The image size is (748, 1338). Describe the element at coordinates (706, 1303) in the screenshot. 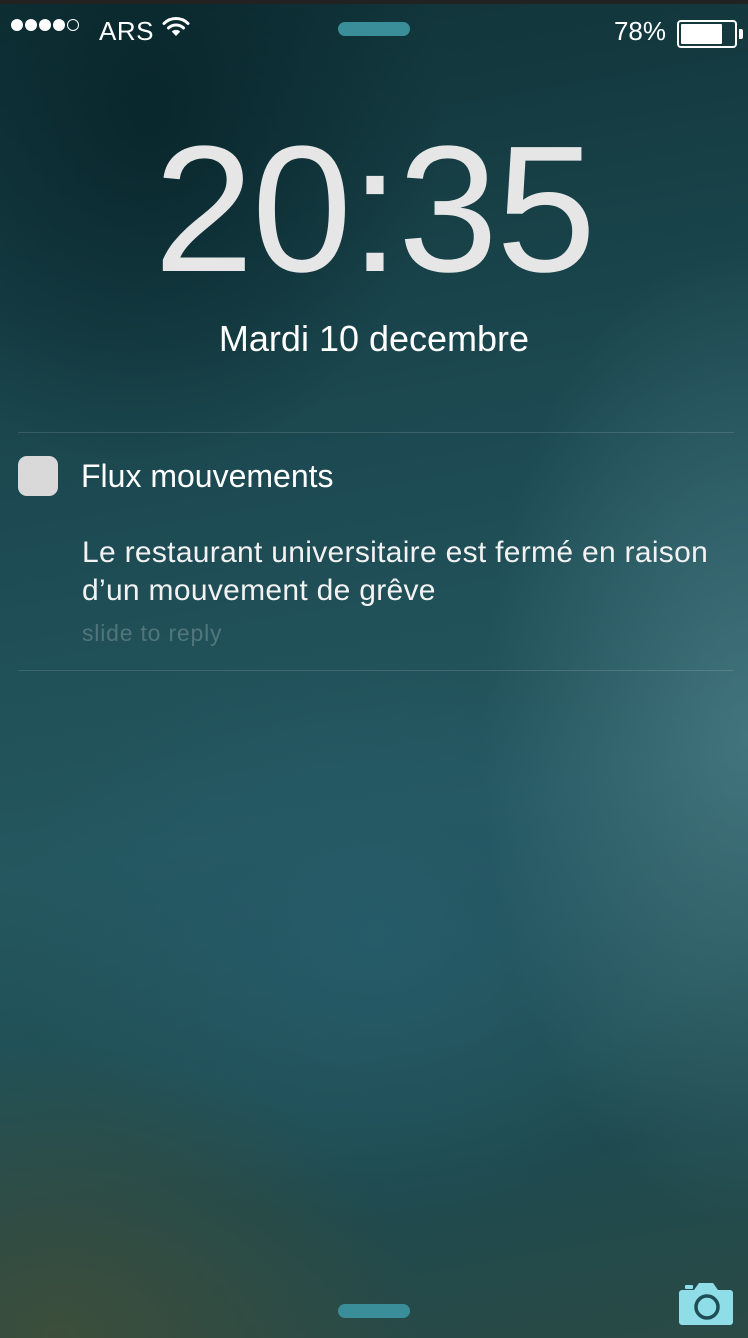

I see `camera-icon` at that location.